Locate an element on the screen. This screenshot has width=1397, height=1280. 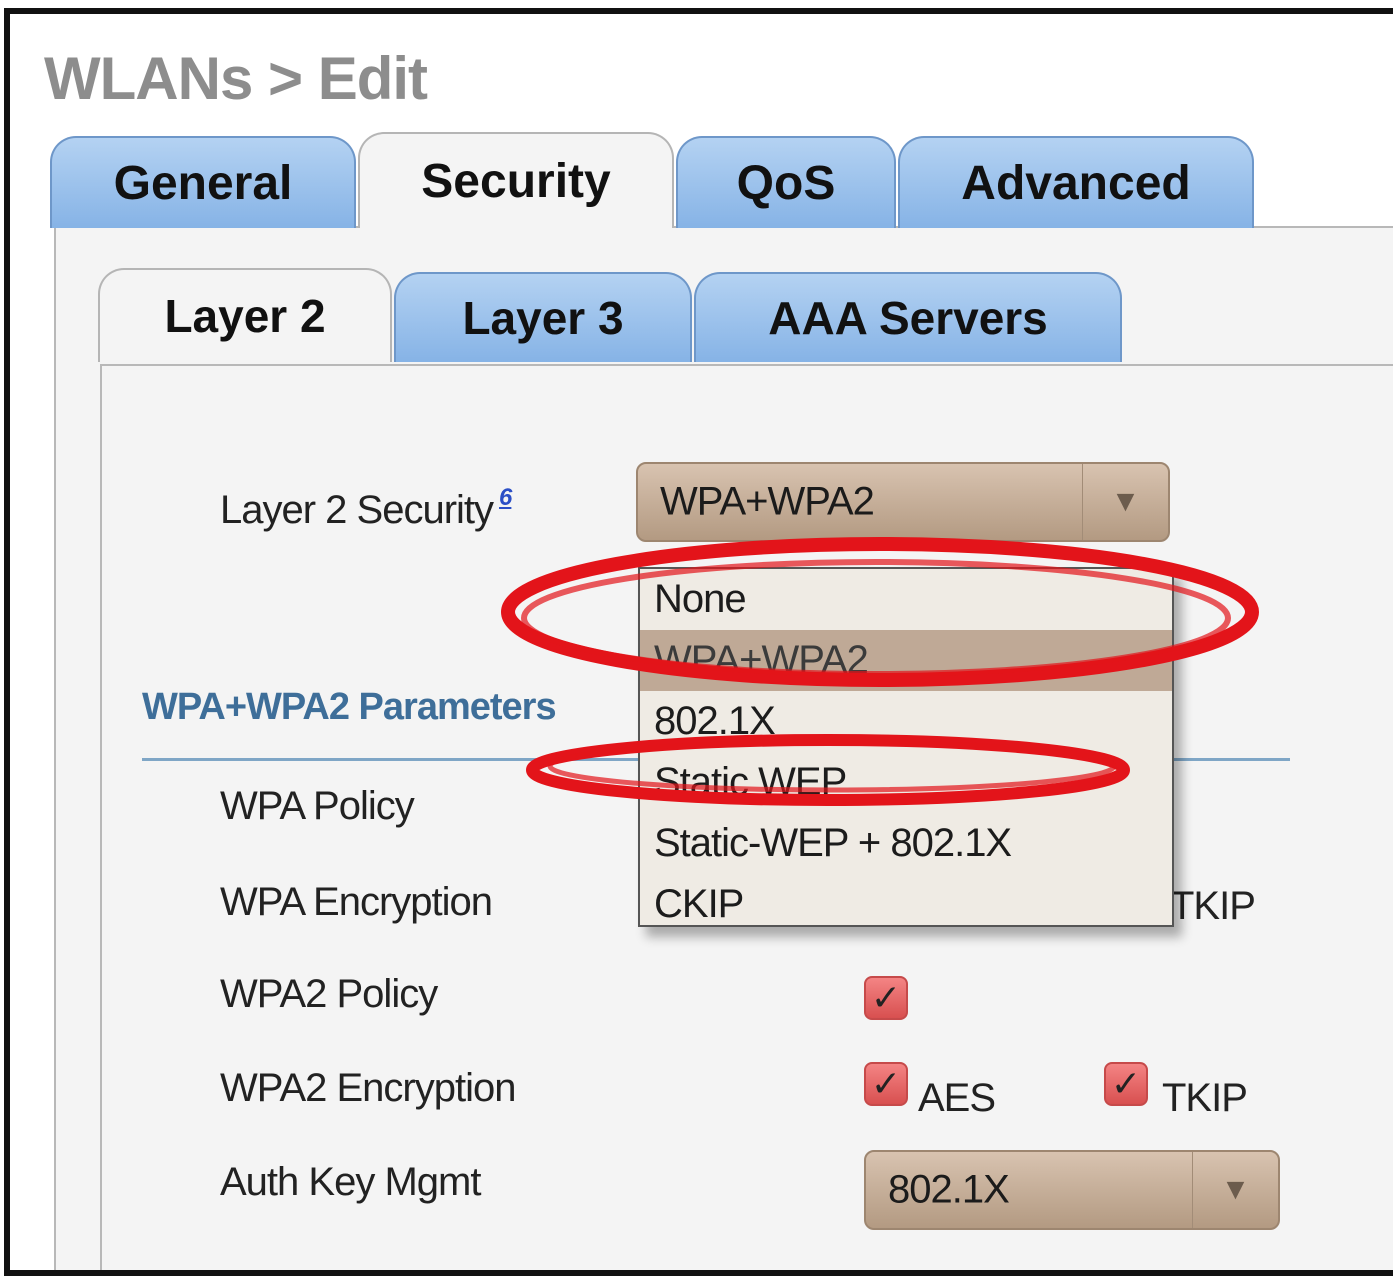
wpa2-tkip-checkbox: ✓ is located at coordinates (1126, 1084).